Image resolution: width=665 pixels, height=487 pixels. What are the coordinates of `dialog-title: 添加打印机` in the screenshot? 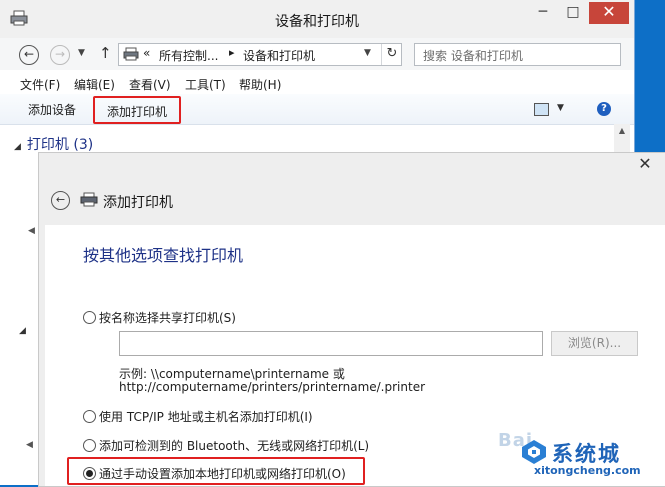 It's located at (138, 203).